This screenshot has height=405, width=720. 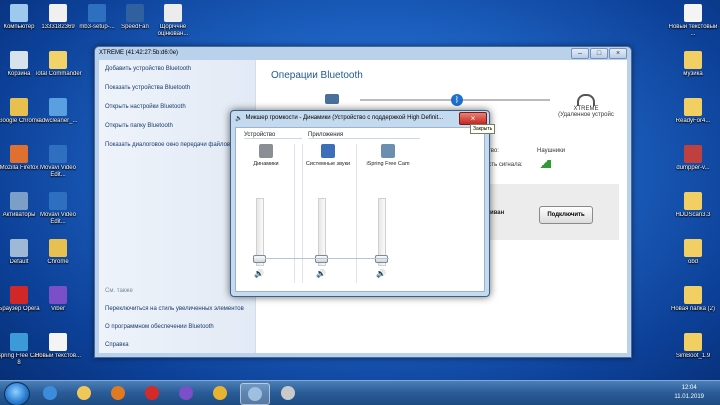 What do you see at coordinates (693, 248) in the screenshot?
I see `desktop-shortcut-right-5-icon` at bounding box center [693, 248].